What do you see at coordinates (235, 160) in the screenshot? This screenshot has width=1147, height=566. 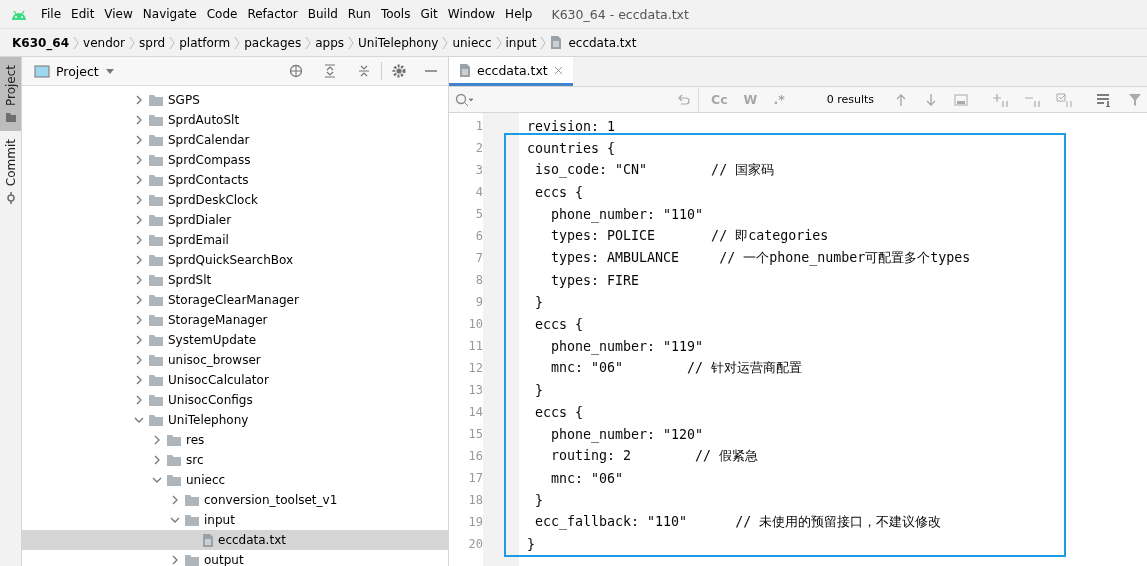 I see `tree-item: SprdCompass` at bounding box center [235, 160].